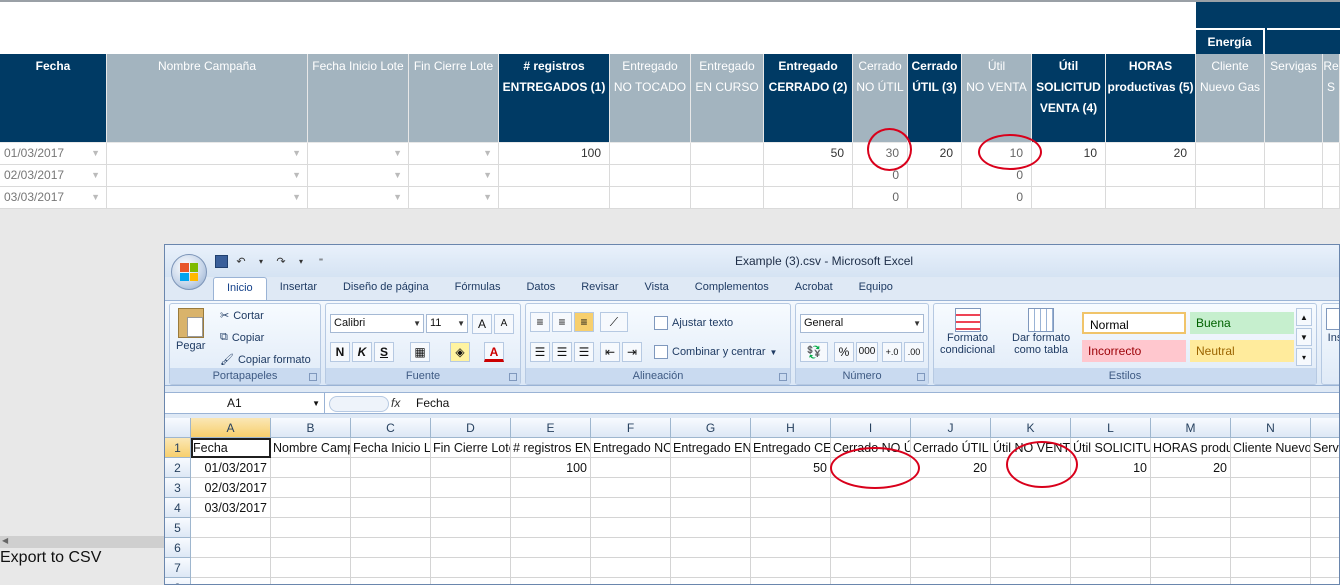 The height and width of the screenshot is (585, 1340). What do you see at coordinates (711, 448) in the screenshot?
I see `cell-G1: Entregado EN CURSO` at bounding box center [711, 448].